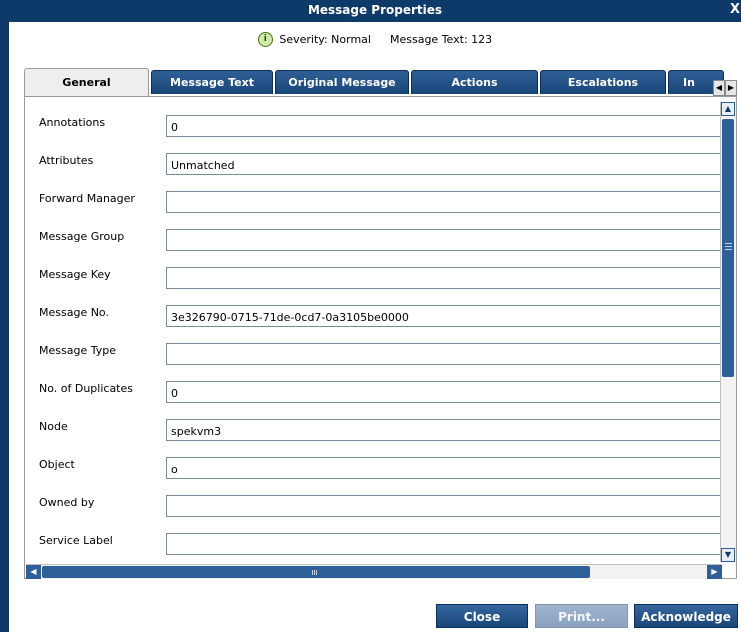  I want to click on message-summary: i Severity: Normal Message Text: 123, so click(375, 41).